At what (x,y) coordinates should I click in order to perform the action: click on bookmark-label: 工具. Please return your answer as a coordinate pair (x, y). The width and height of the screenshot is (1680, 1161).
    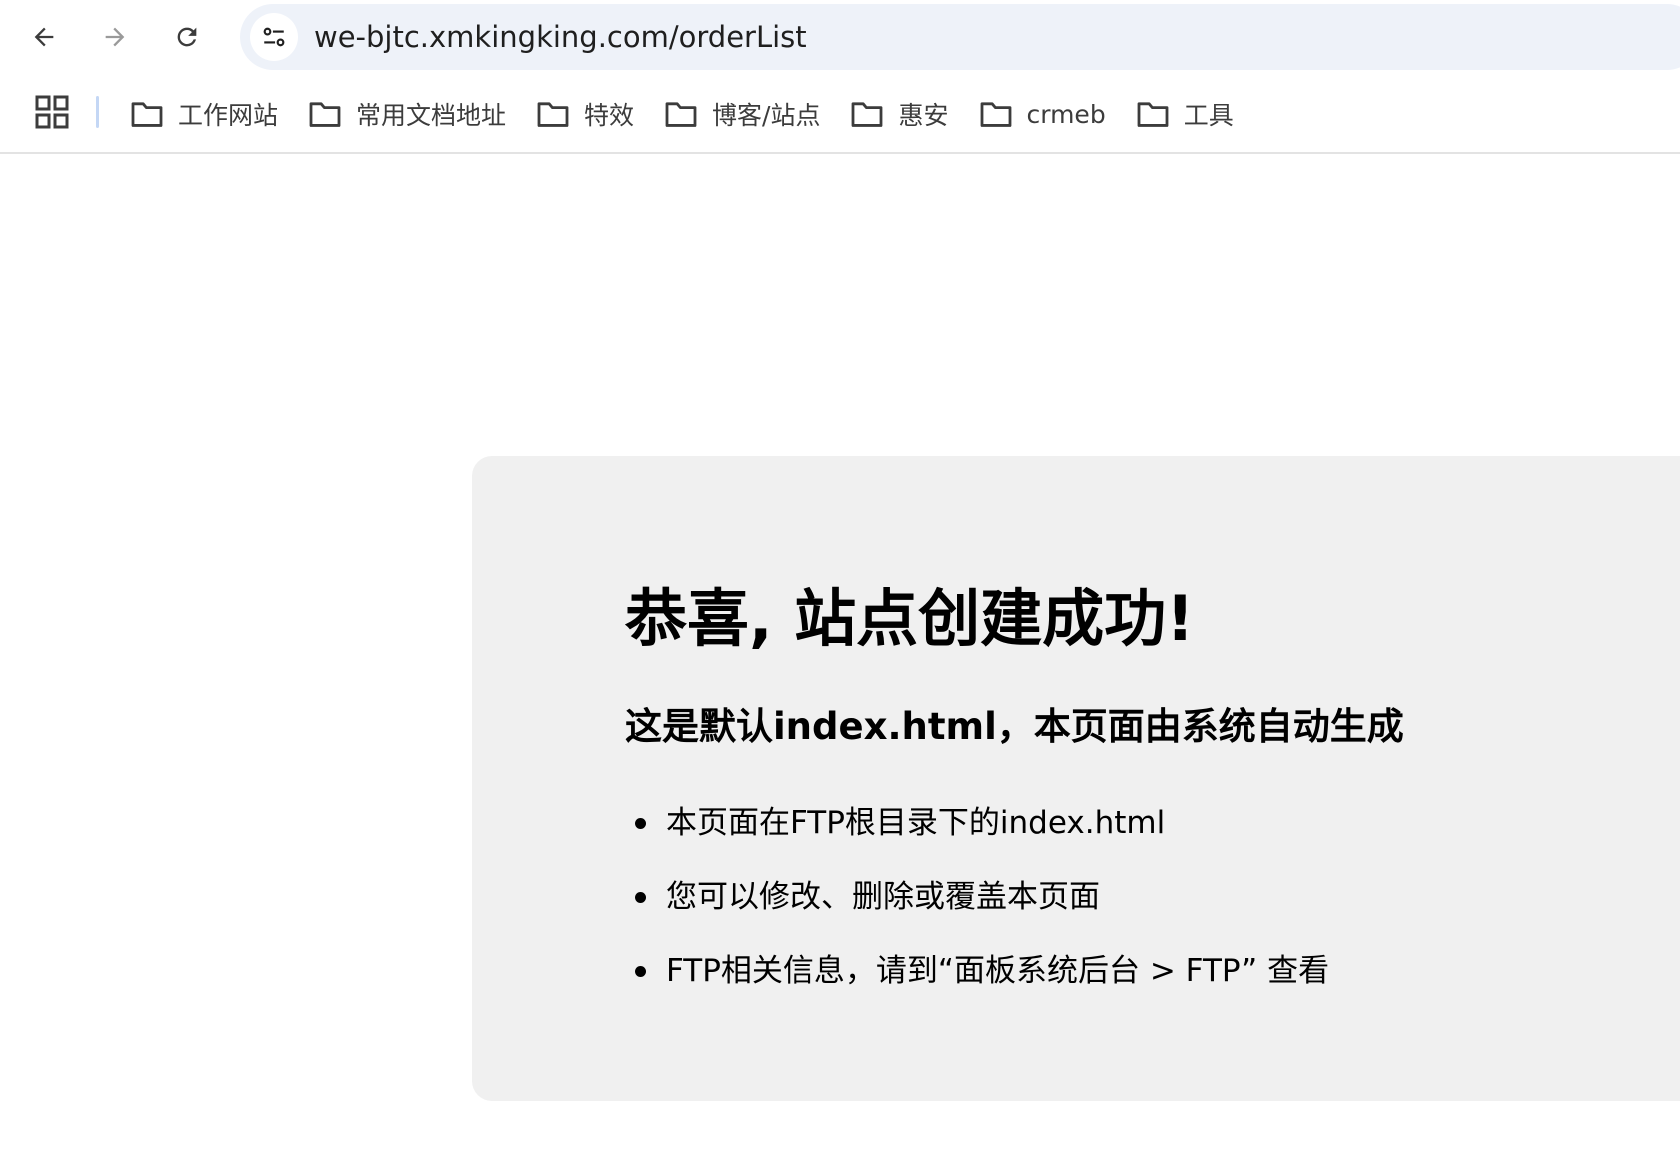
    Looking at the image, I should click on (1208, 115).